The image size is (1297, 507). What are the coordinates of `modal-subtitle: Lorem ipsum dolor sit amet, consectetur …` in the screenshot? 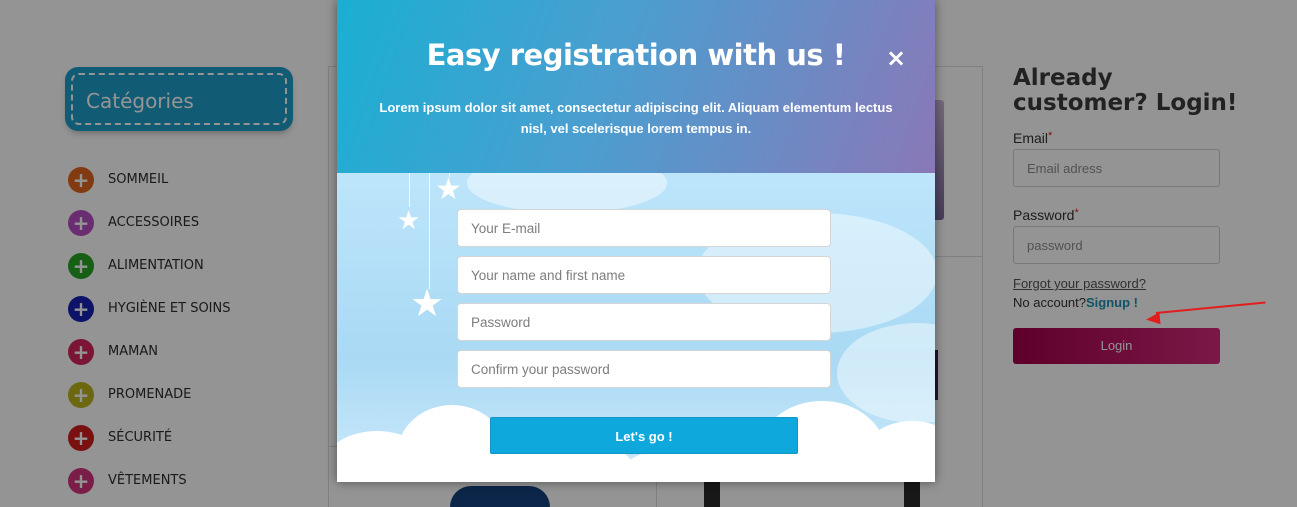 It's located at (636, 118).